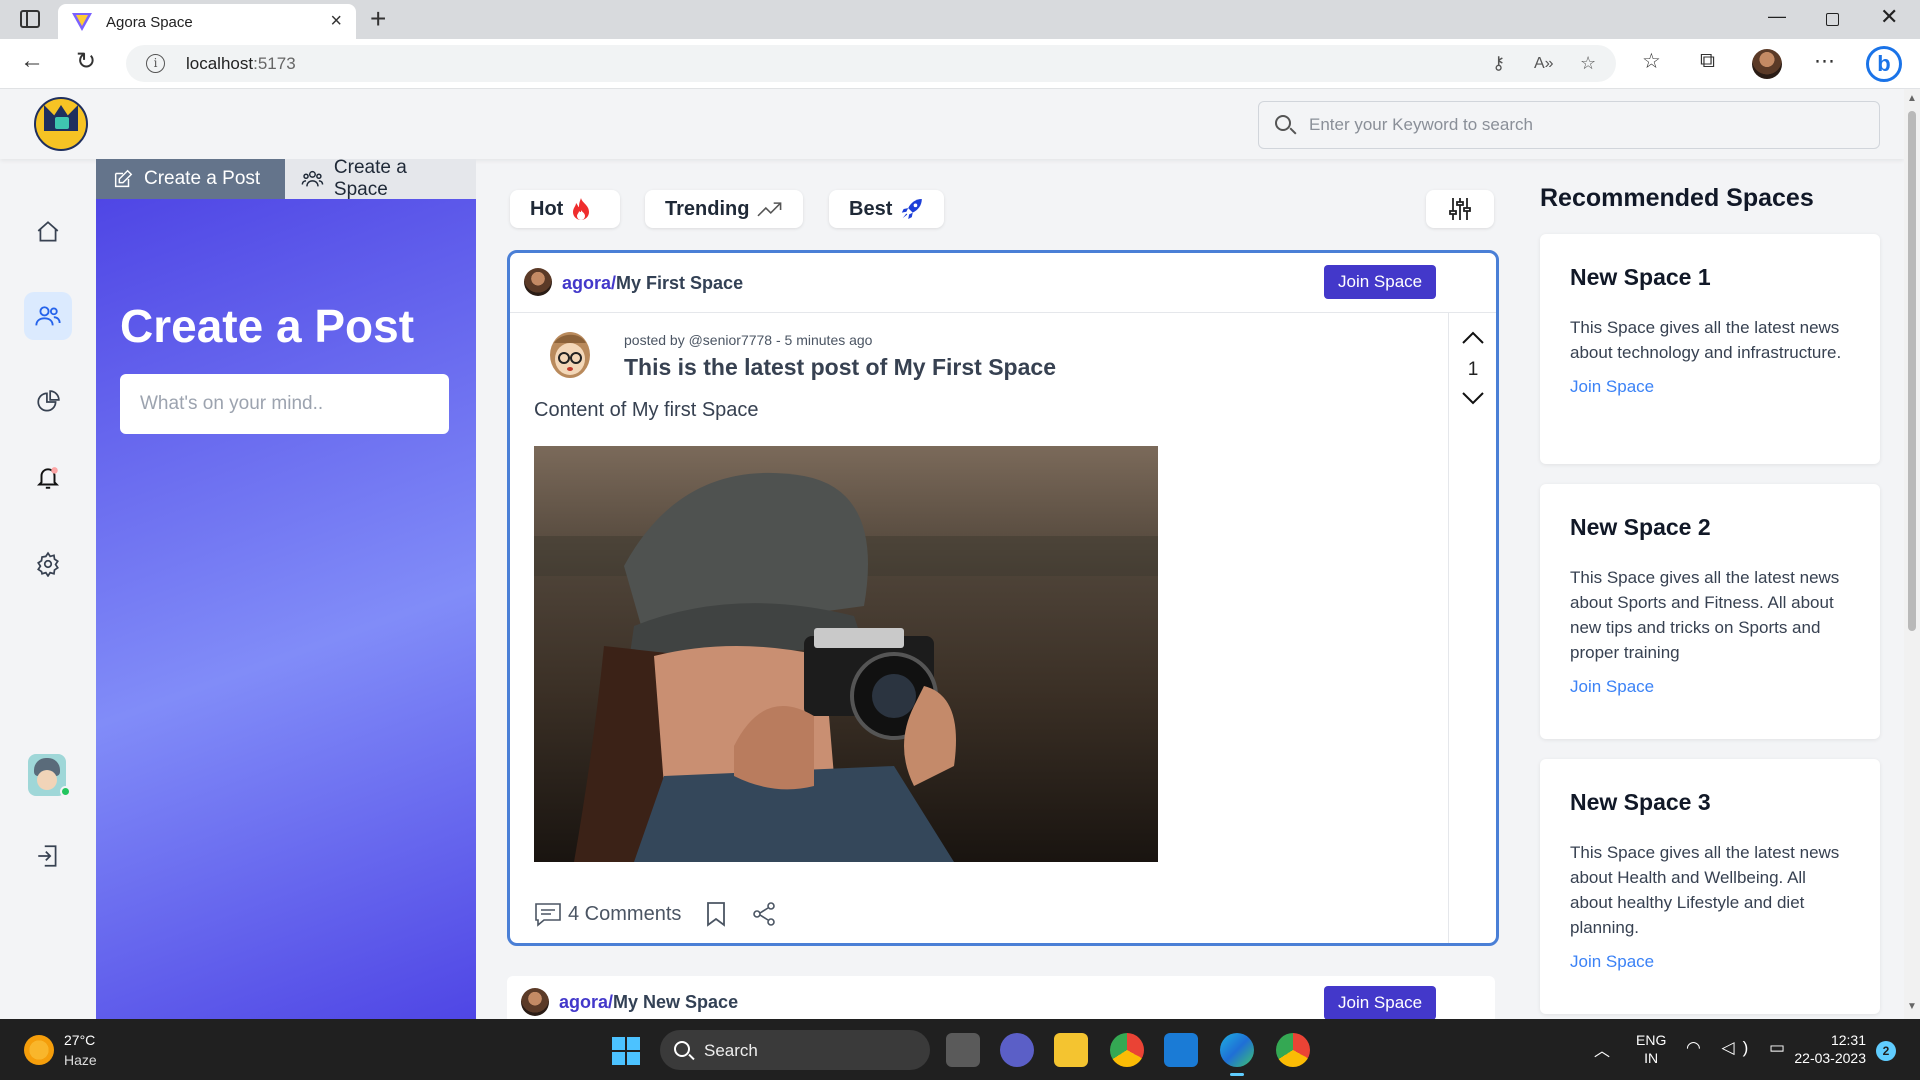 This screenshot has width=1920, height=1080. What do you see at coordinates (1181, 1050) in the screenshot?
I see `vscode-icon` at bounding box center [1181, 1050].